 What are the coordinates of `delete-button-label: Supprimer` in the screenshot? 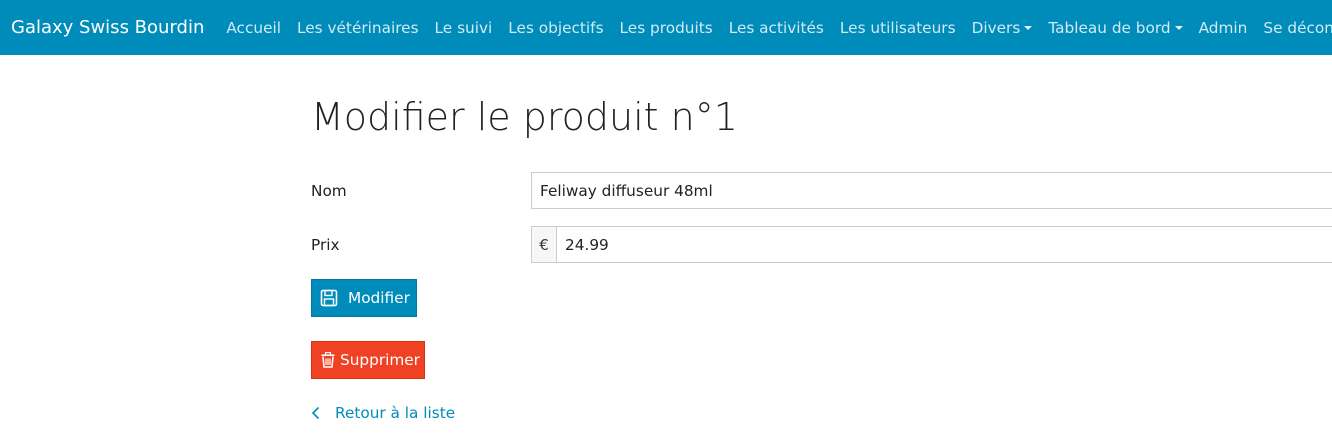 It's located at (380, 360).